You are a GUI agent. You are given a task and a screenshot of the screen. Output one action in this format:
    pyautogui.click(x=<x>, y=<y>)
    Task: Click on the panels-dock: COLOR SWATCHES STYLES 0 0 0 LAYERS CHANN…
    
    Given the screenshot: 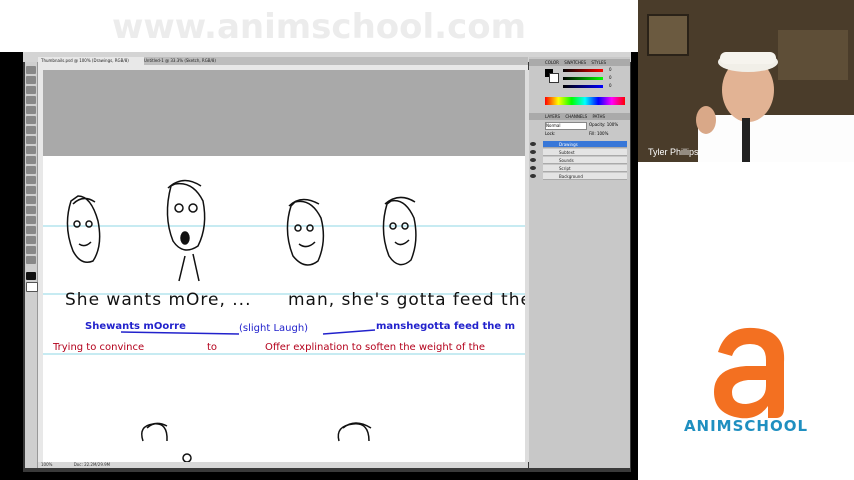 What is the action you would take?
    pyautogui.click(x=579, y=262)
    